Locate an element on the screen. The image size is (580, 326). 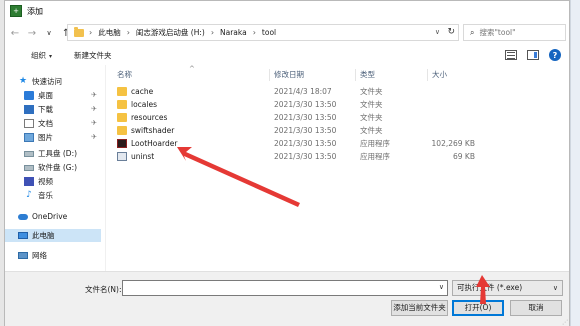
nav-item-drive-g: 软件盘 (G:) is located at coordinates (53, 167).